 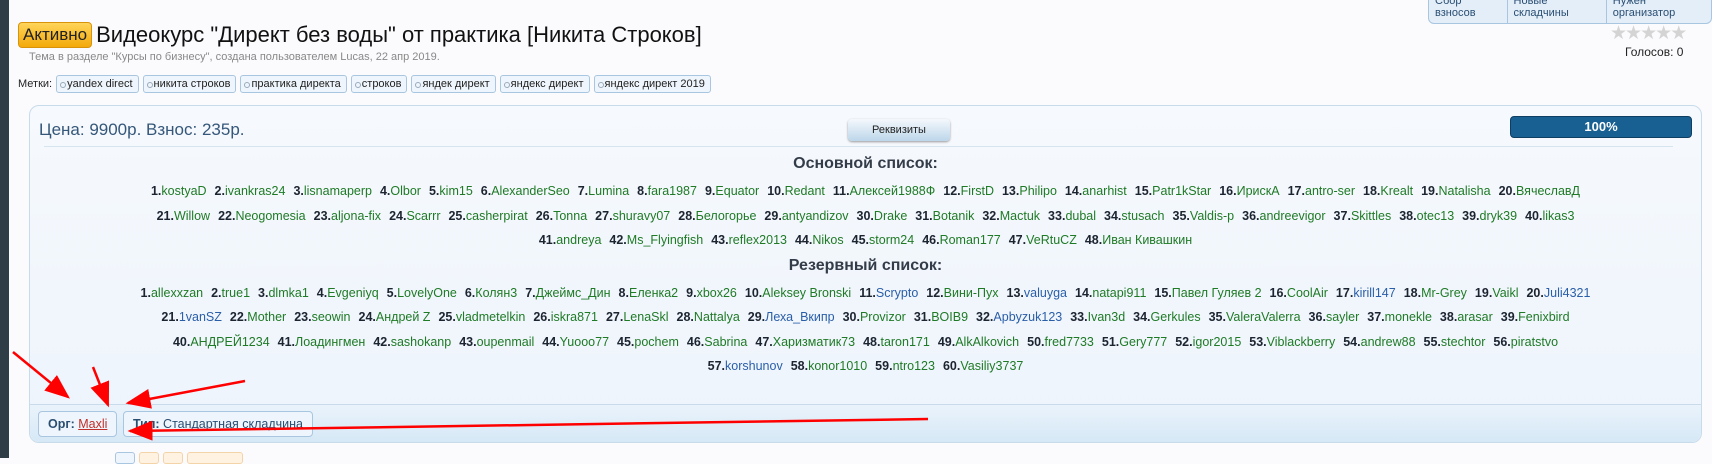 I want to click on user-link: Neogomesia, so click(x=270, y=216).